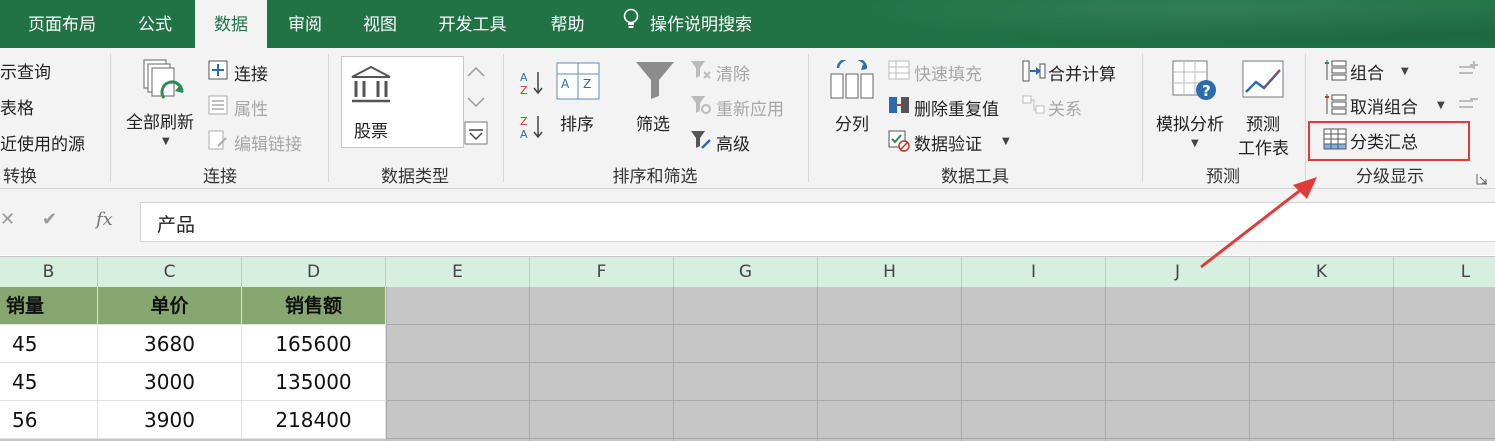 This screenshot has width=1495, height=441. I want to click on cell-amount: 135000, so click(314, 382).